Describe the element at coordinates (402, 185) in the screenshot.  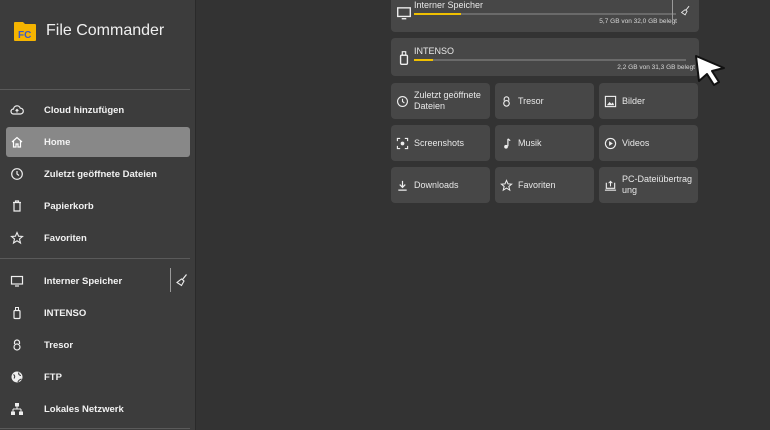
I see `download-icon` at that location.